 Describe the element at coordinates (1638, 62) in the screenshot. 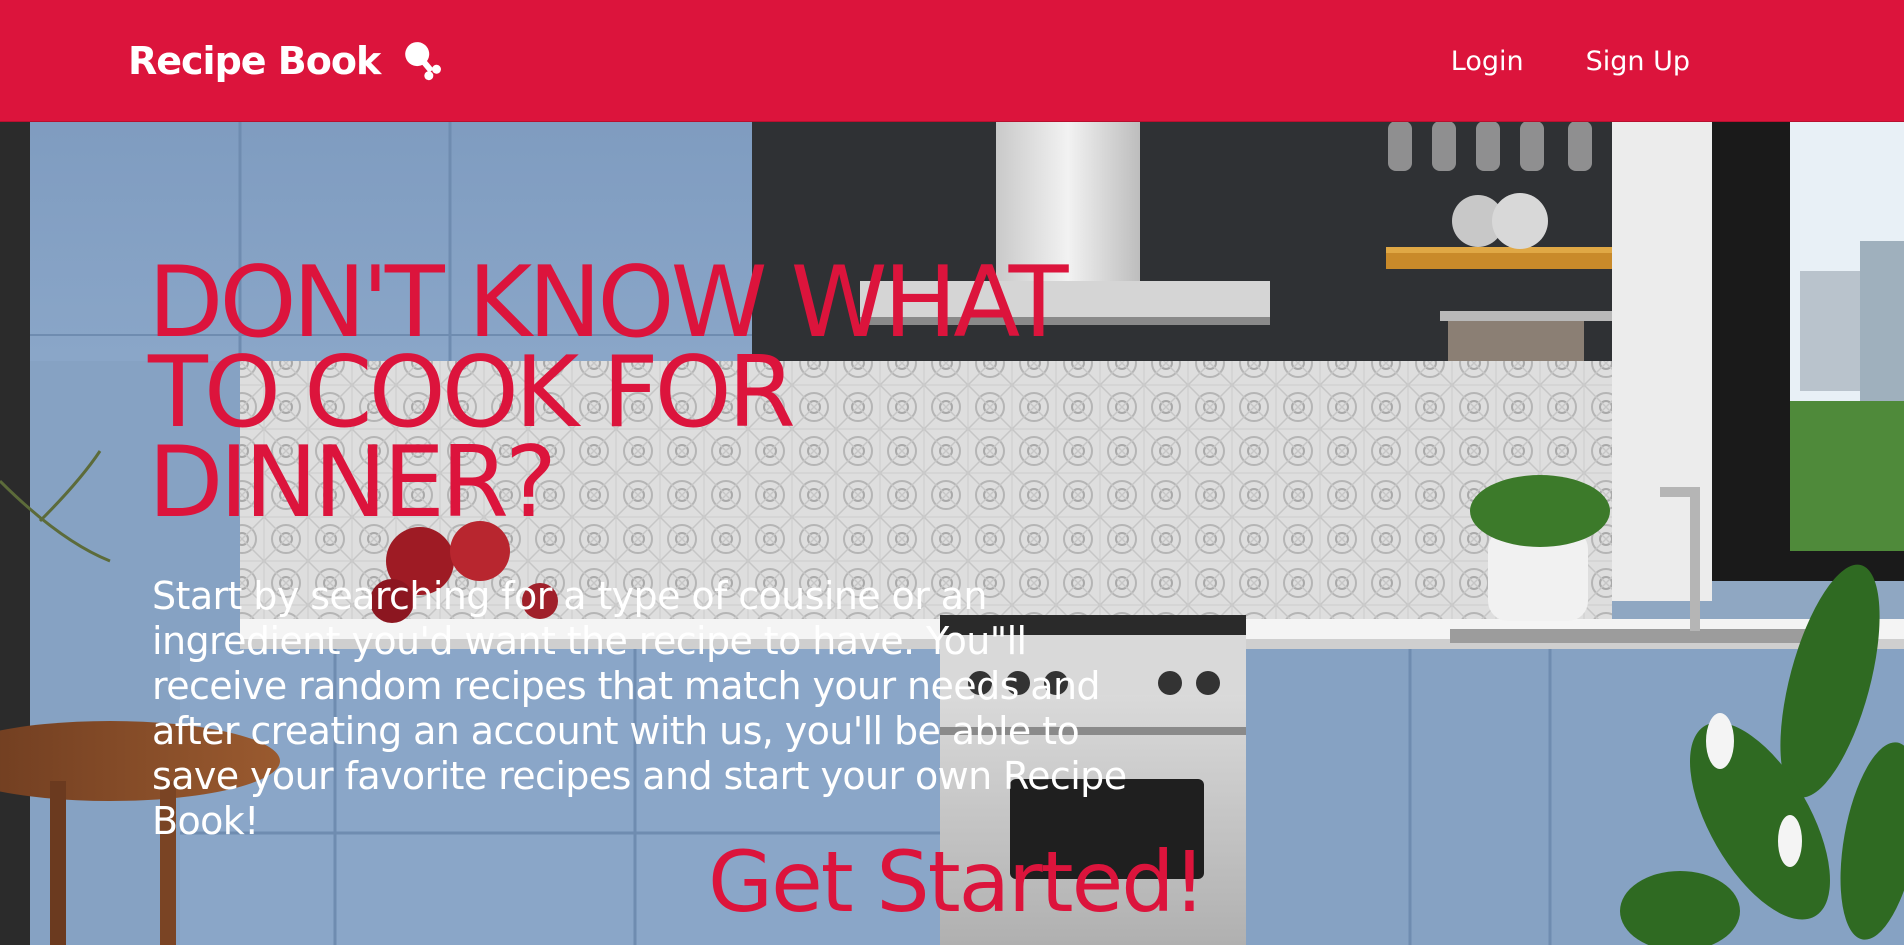

I see `sign-up-link: Sign Up` at that location.